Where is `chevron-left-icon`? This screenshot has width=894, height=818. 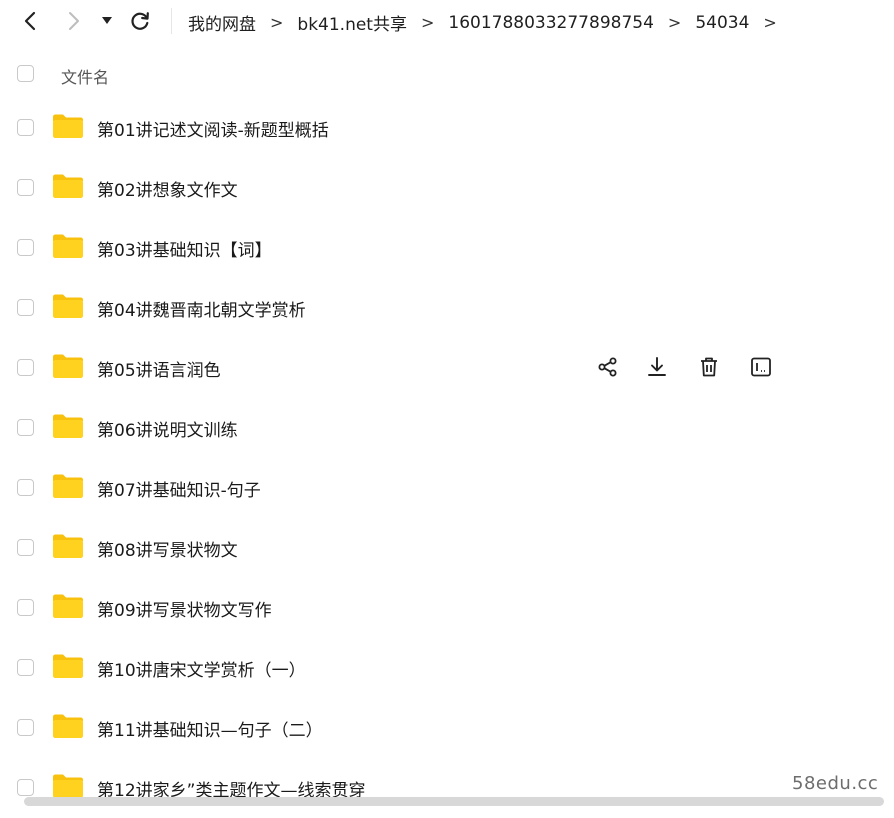 chevron-left-icon is located at coordinates (30, 21).